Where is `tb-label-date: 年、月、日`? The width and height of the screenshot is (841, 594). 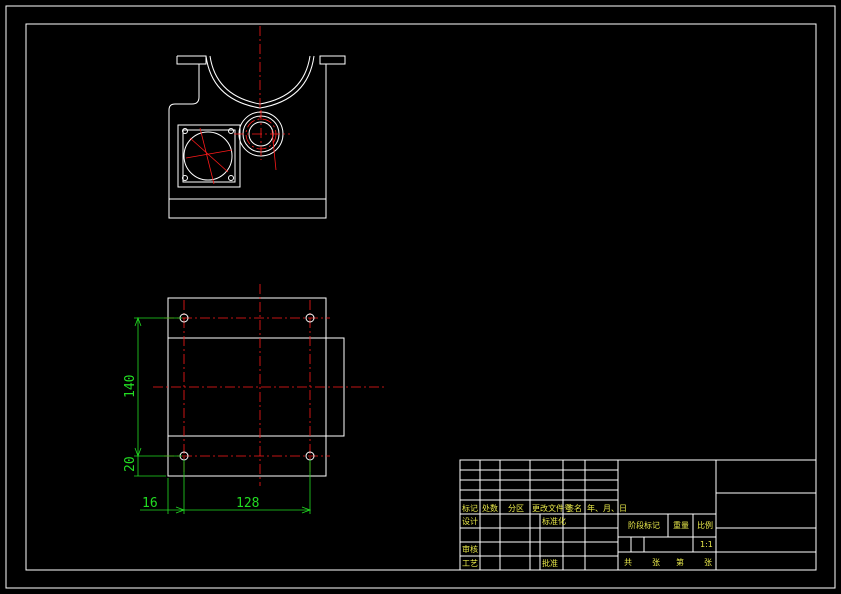 tb-label-date: 年、月、日 is located at coordinates (607, 508).